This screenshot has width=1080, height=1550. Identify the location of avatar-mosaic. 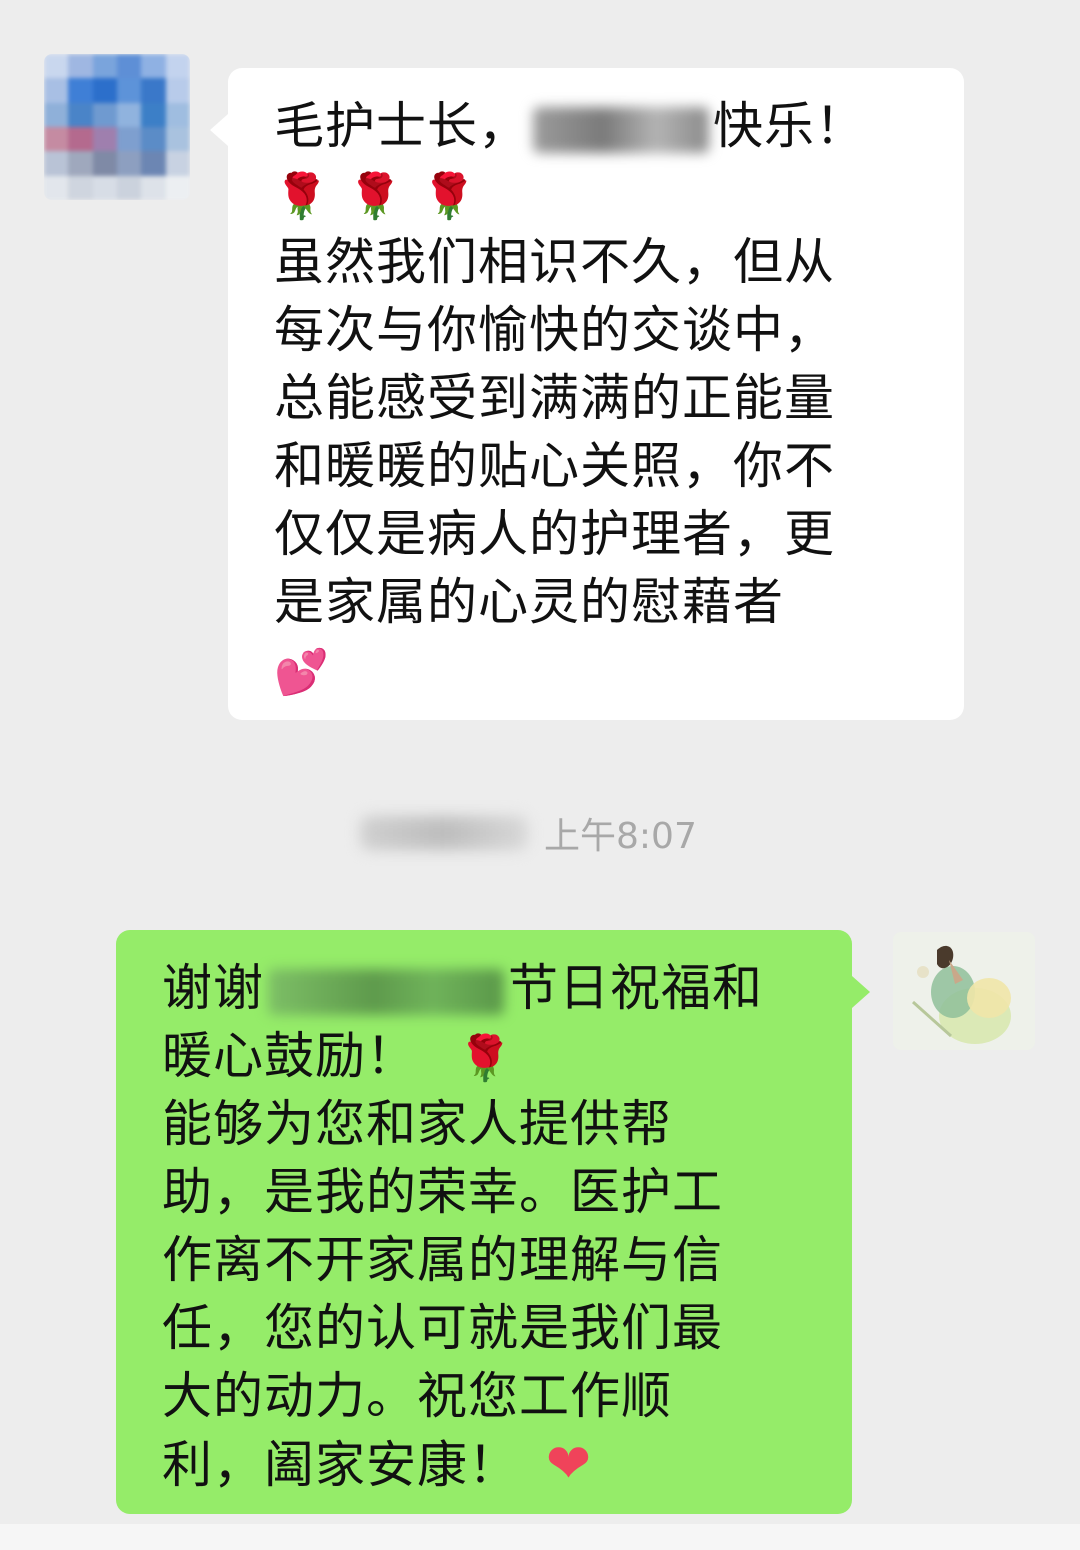
(117, 127).